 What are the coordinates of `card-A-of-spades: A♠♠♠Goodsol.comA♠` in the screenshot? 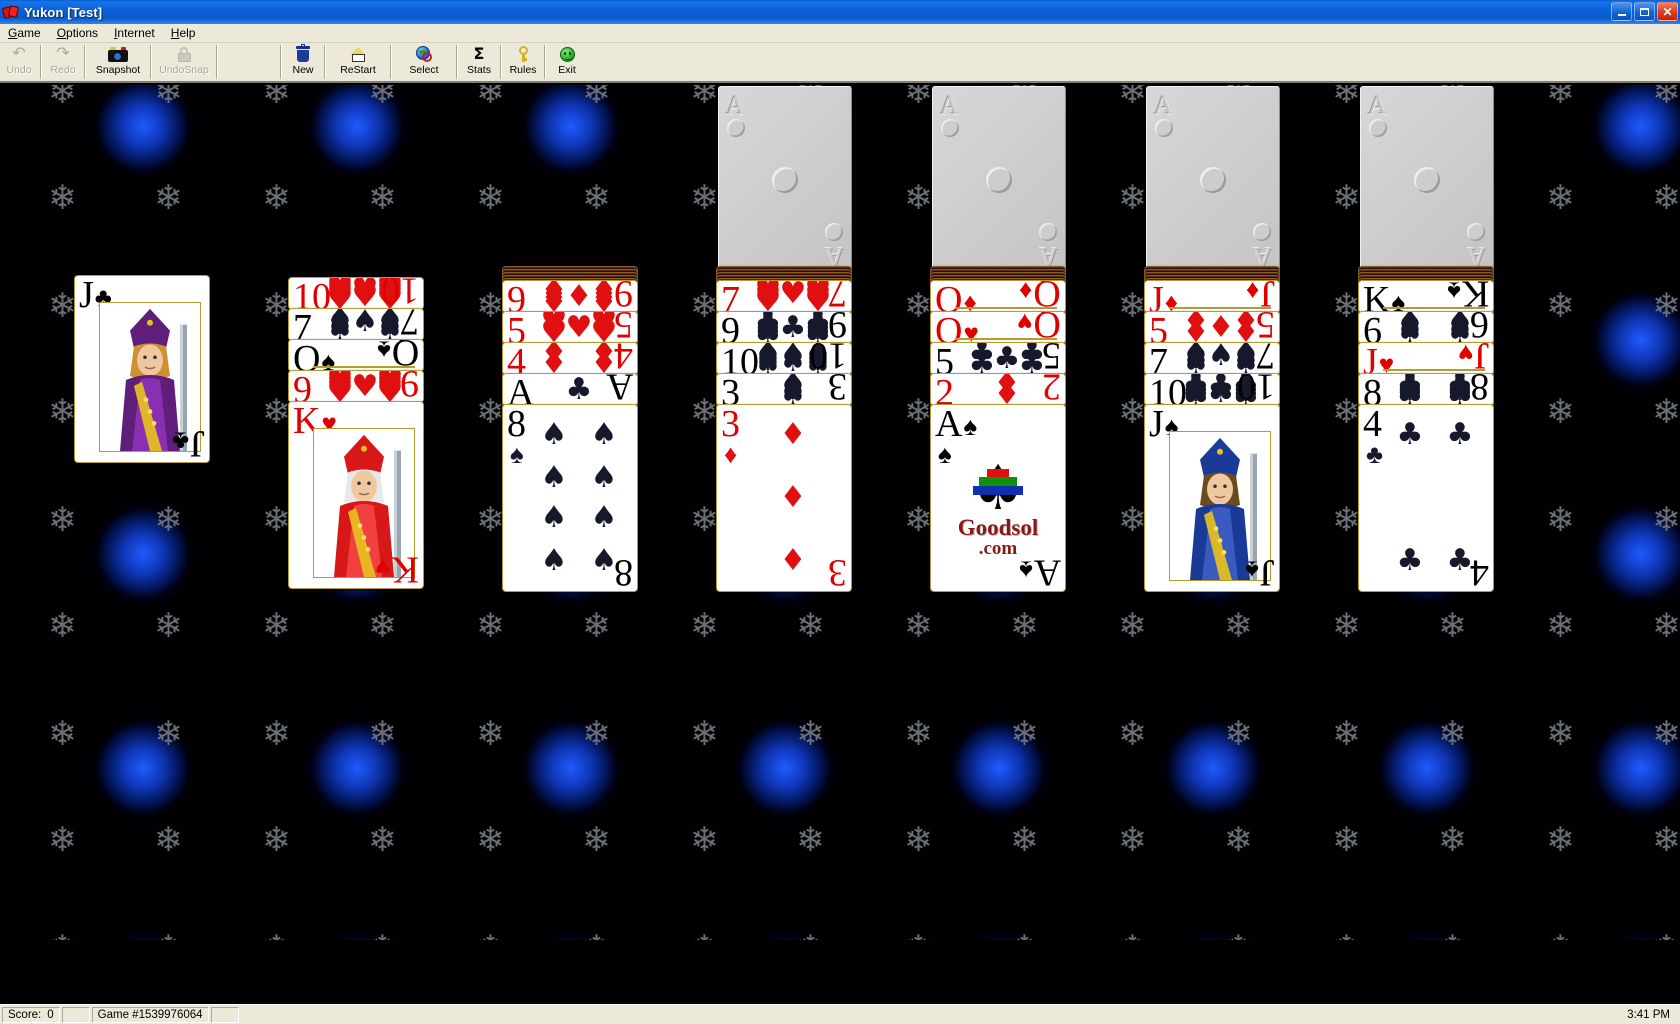 It's located at (998, 498).